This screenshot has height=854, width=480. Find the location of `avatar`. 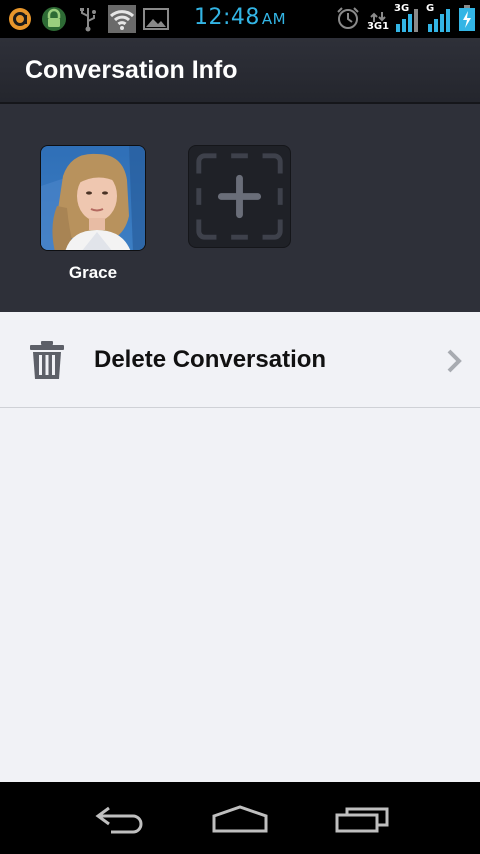

avatar is located at coordinates (93, 198).